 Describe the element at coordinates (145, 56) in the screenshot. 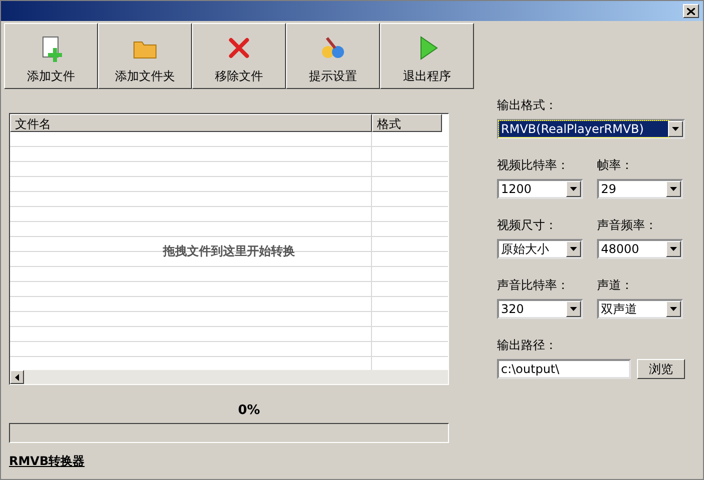

I see `toolbar-button: 添加文件夹` at that location.